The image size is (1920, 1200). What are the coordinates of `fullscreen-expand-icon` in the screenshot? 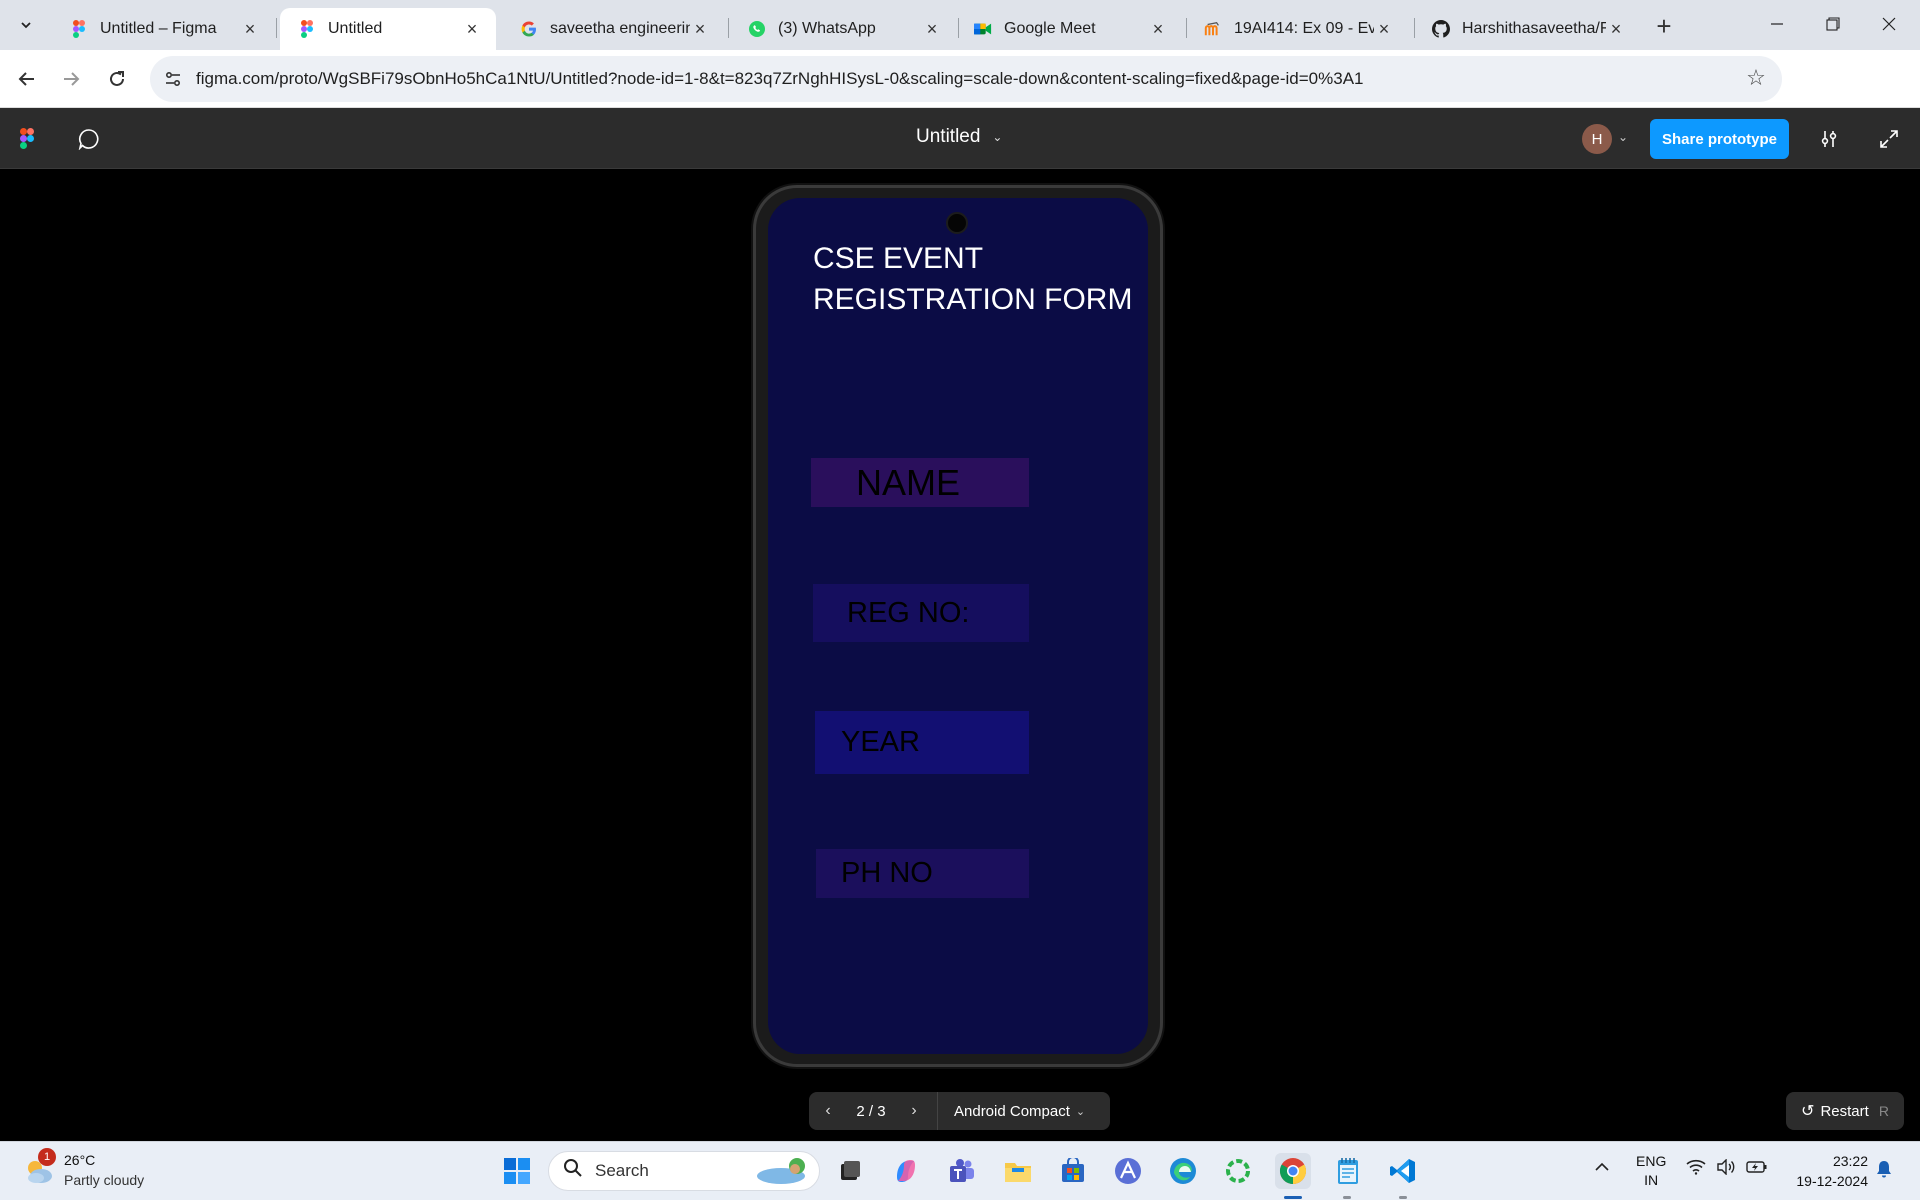 It's located at (1889, 139).